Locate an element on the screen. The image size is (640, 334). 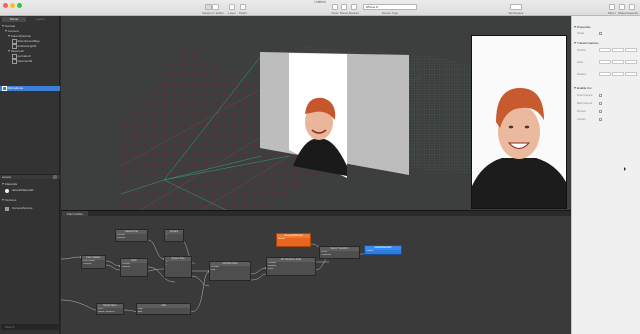
field-label-preview: Preview is located at coordinates (581, 111).